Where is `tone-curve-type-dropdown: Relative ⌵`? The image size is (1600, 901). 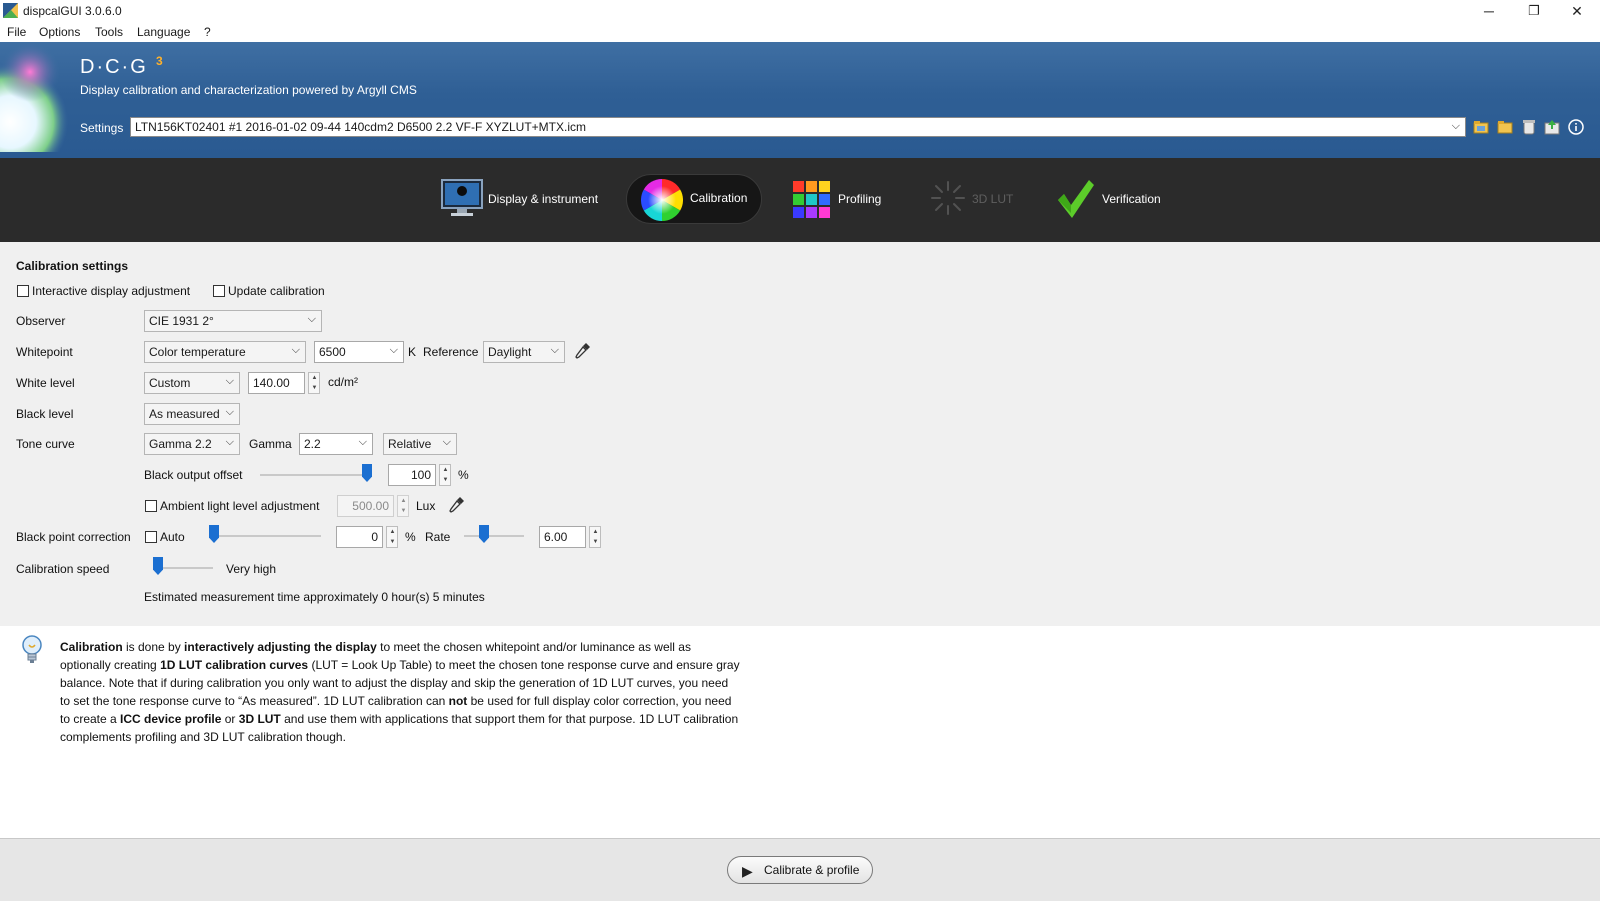 tone-curve-type-dropdown: Relative ⌵ is located at coordinates (420, 444).